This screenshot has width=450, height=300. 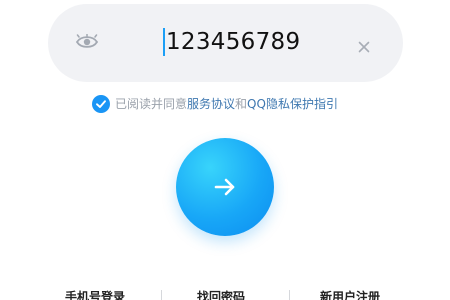 I want to click on find-password-link: 找回密码, so click(x=221, y=293).